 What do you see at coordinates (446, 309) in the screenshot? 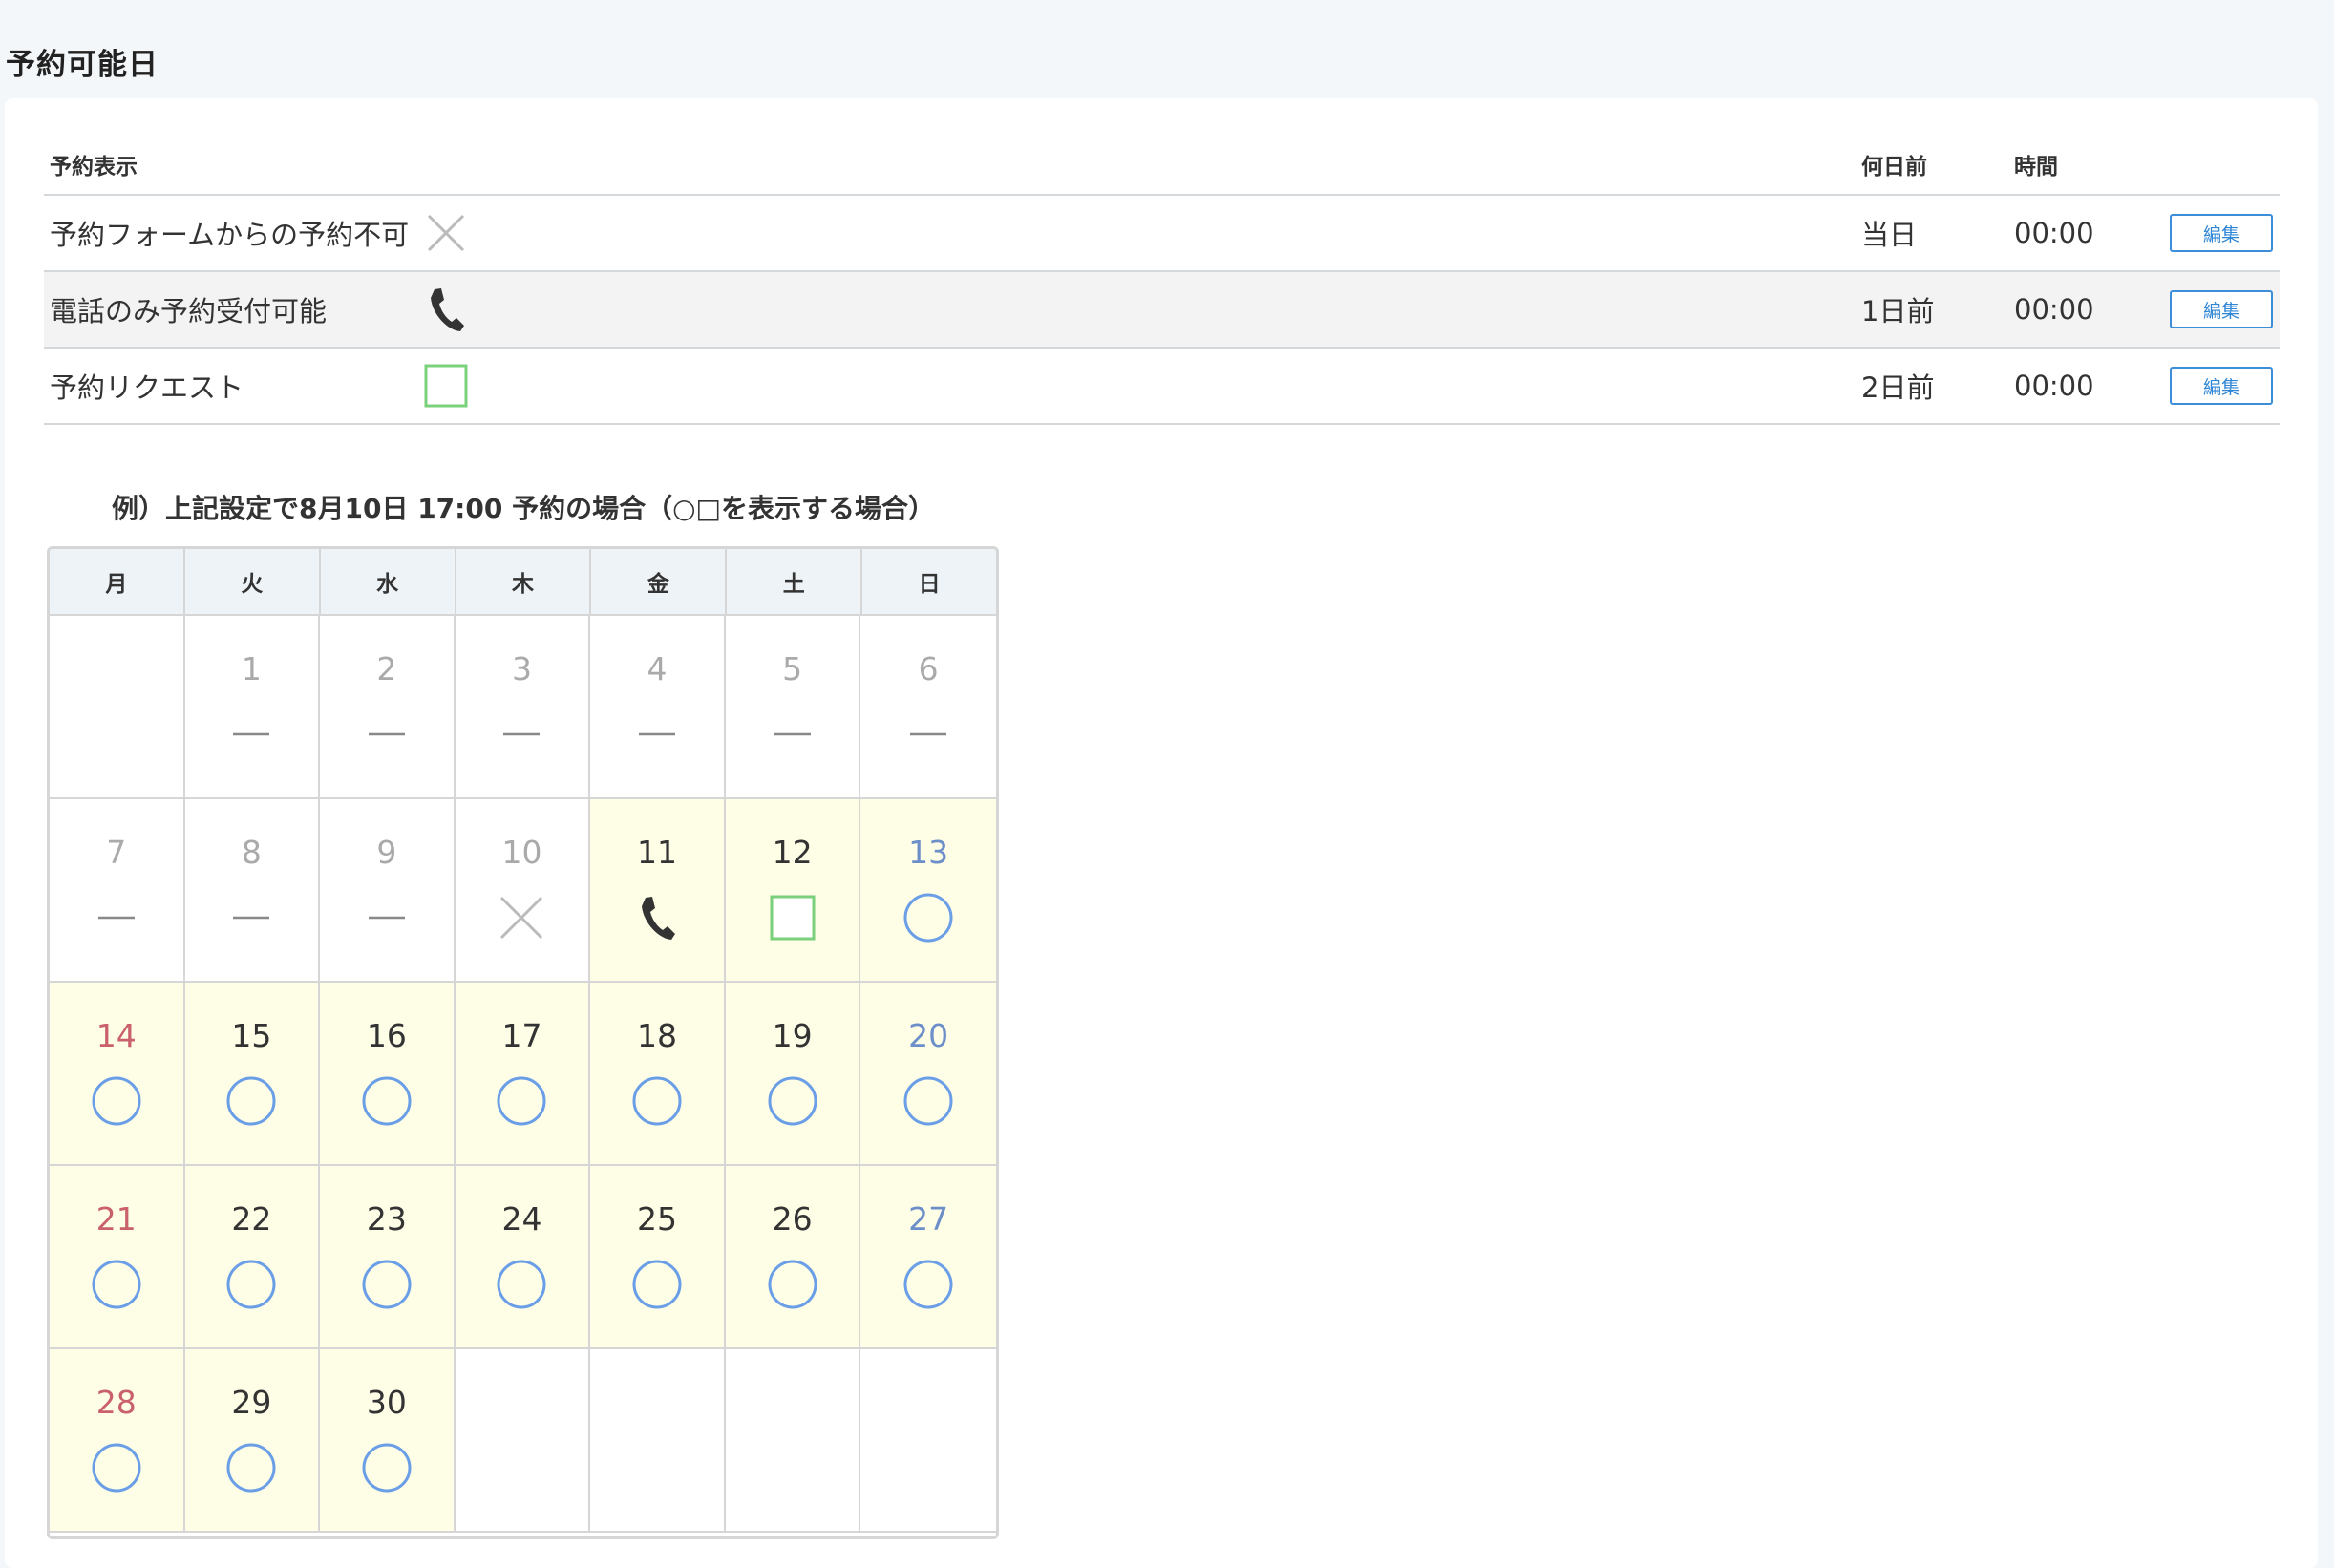
I see `phone-icon` at bounding box center [446, 309].